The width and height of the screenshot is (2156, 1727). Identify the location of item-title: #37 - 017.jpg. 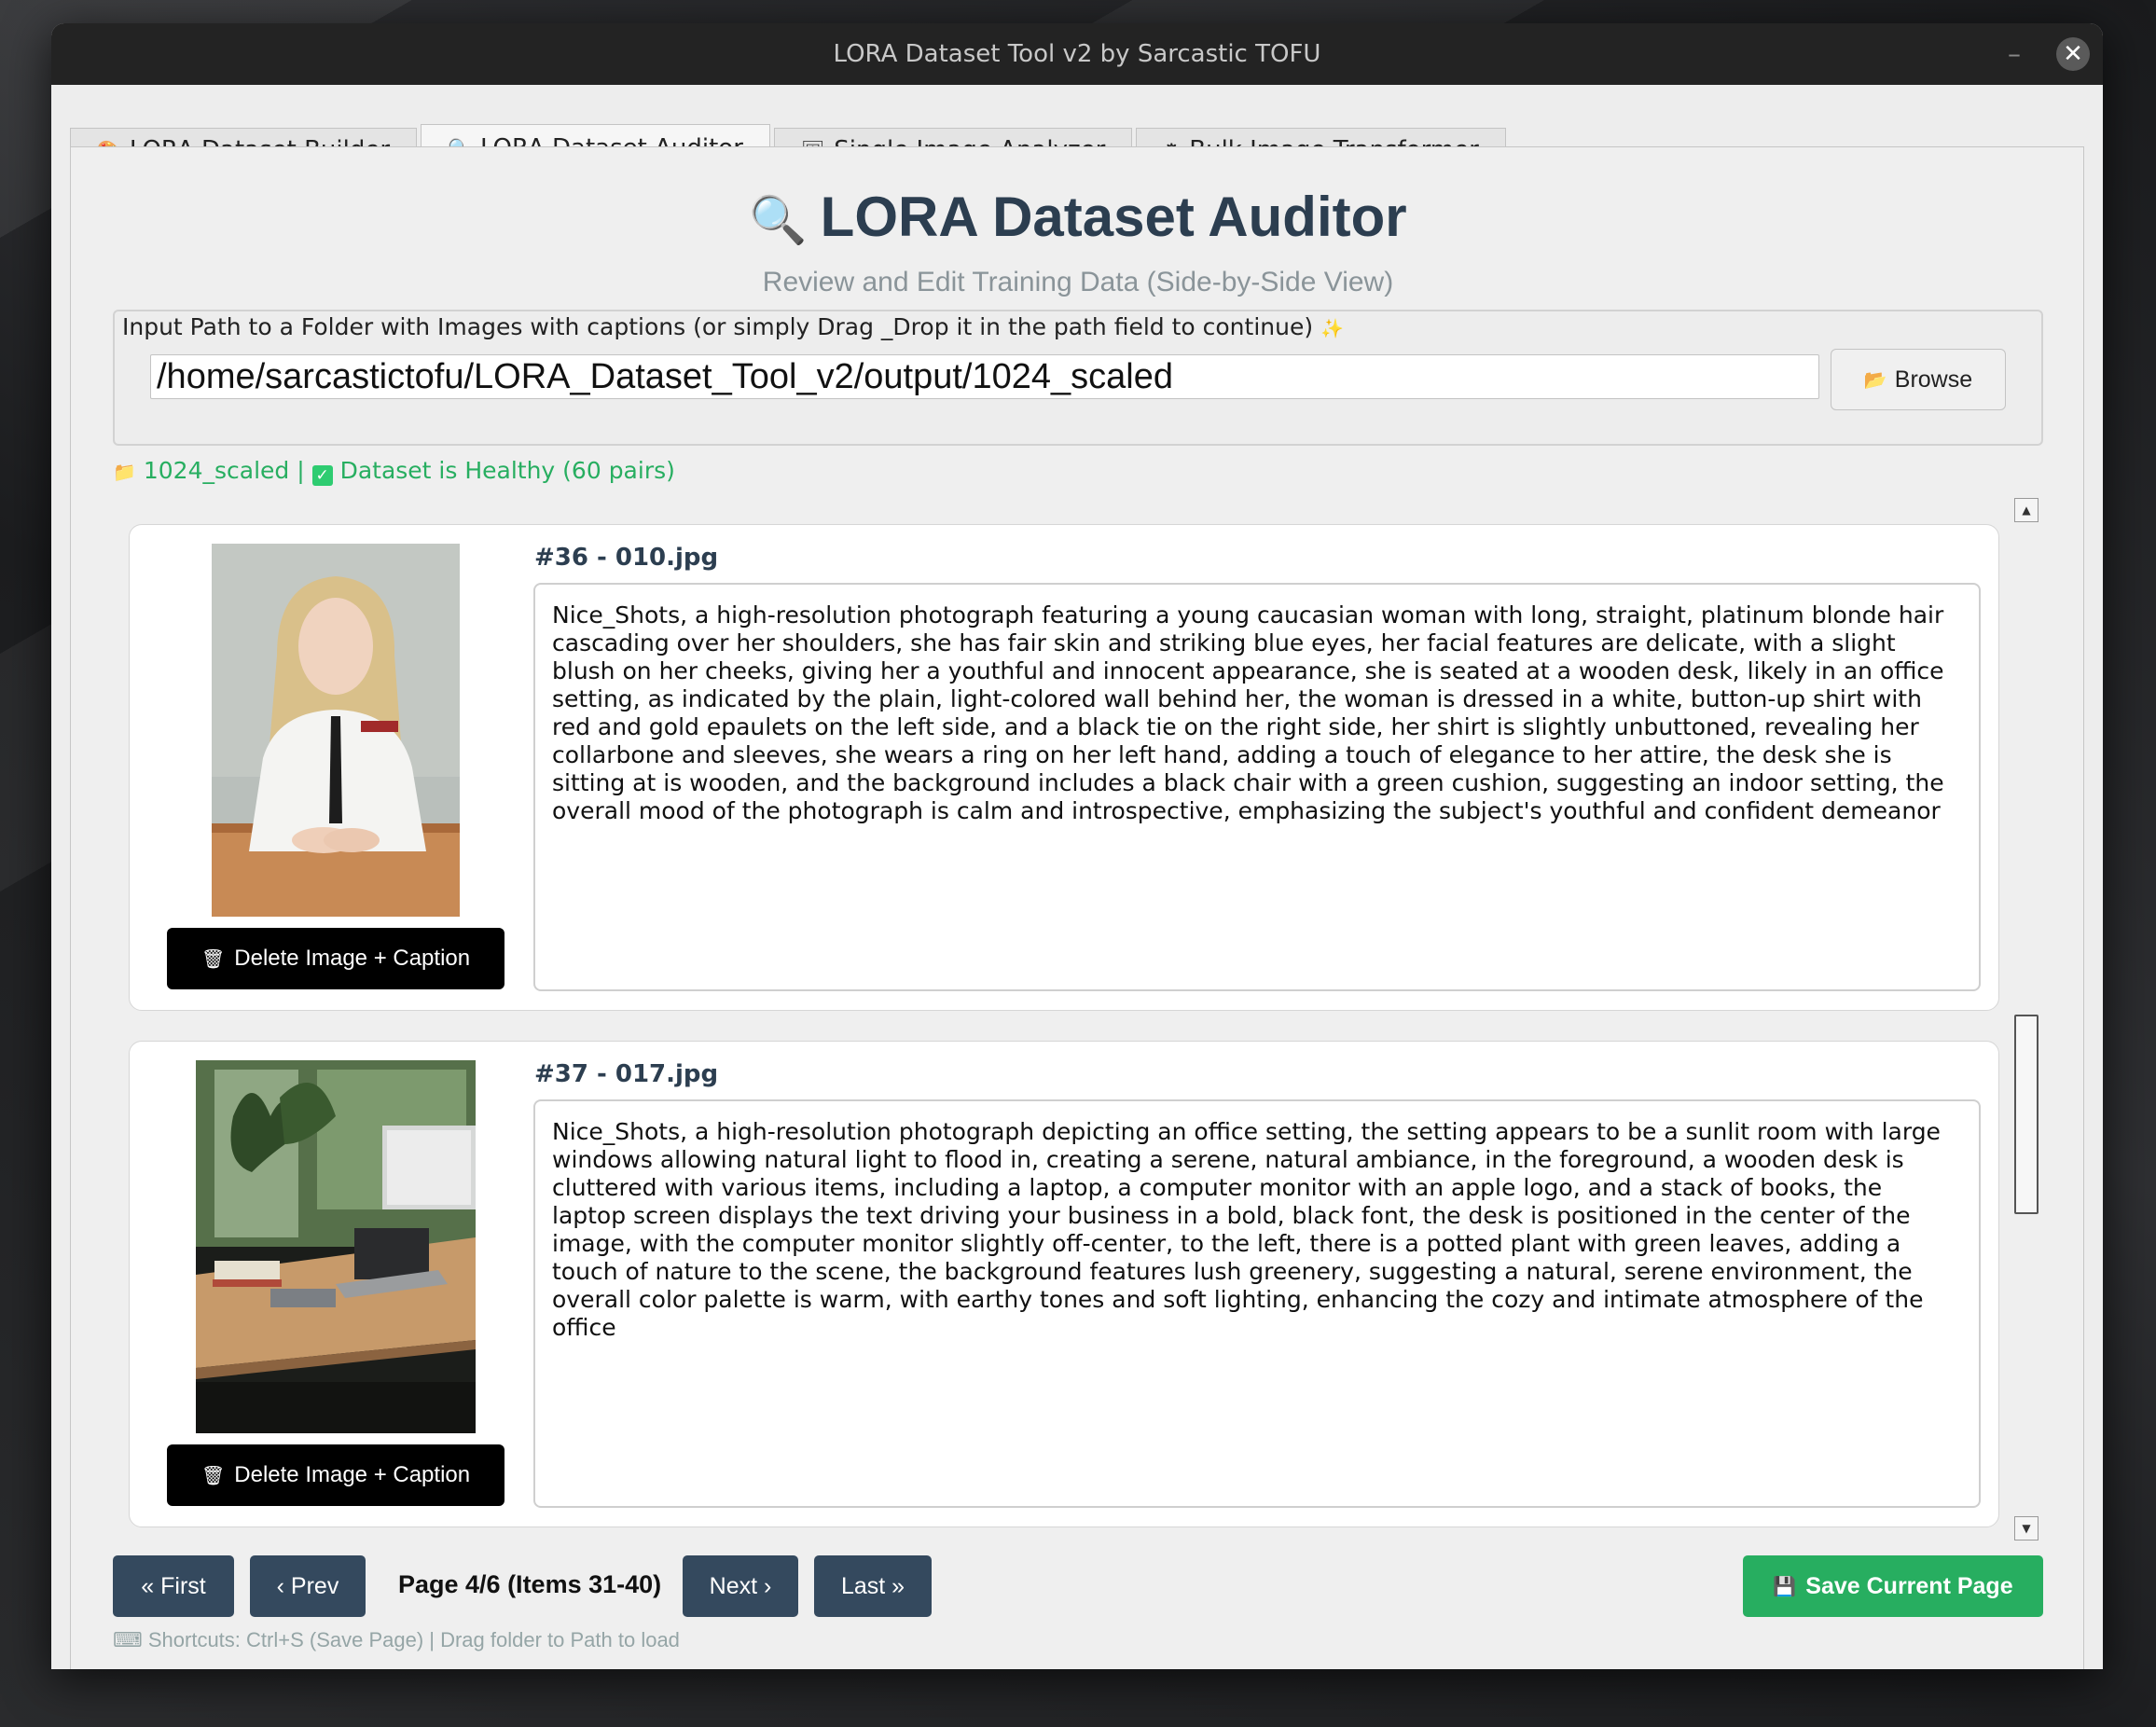
(626, 1074).